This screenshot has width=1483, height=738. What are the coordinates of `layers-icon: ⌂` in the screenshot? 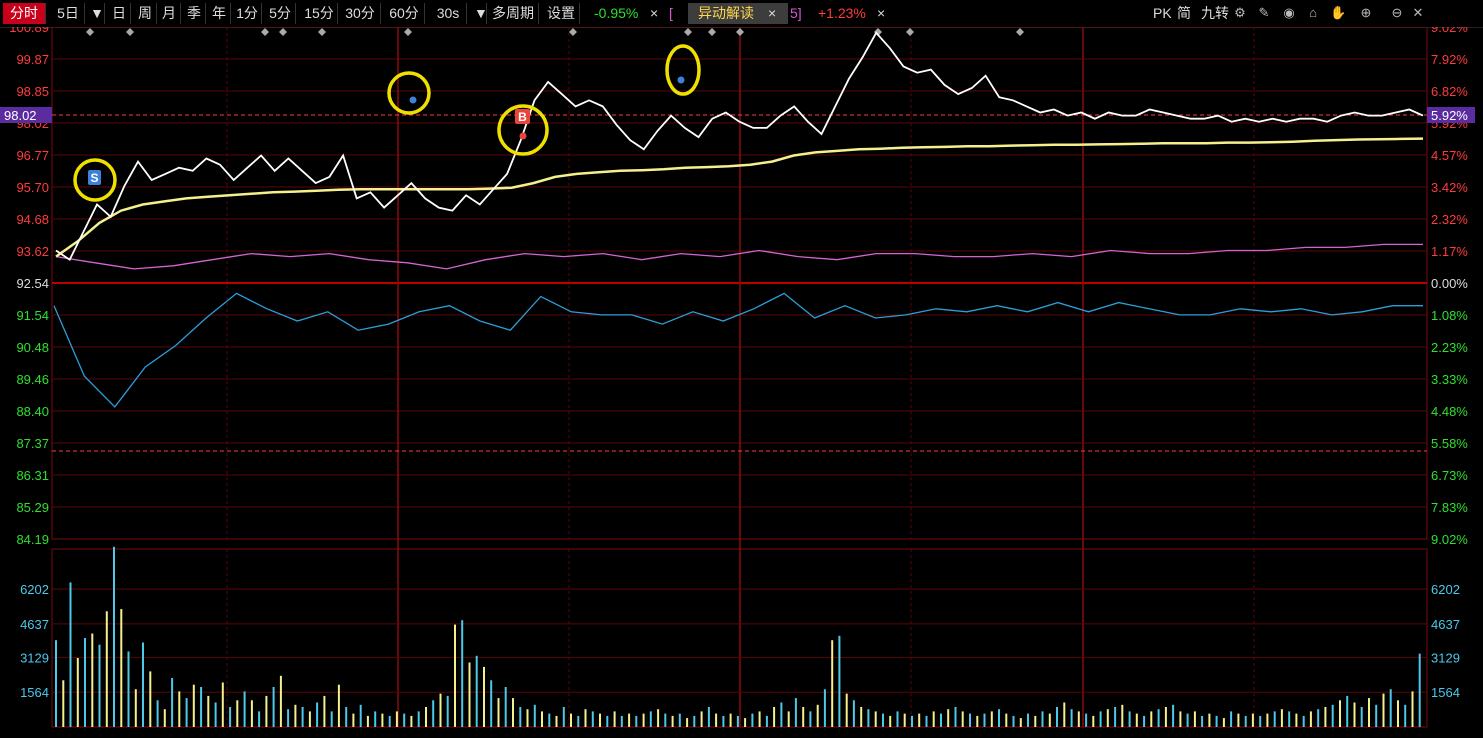 It's located at (1313, 13).